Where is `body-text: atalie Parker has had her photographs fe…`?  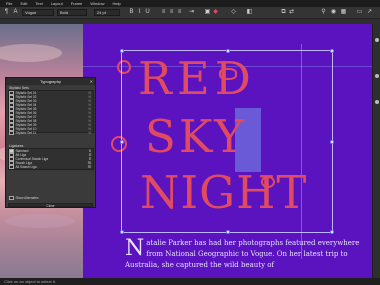
body-text: atalie Parker has had her photographs fe… is located at coordinates (242, 254).